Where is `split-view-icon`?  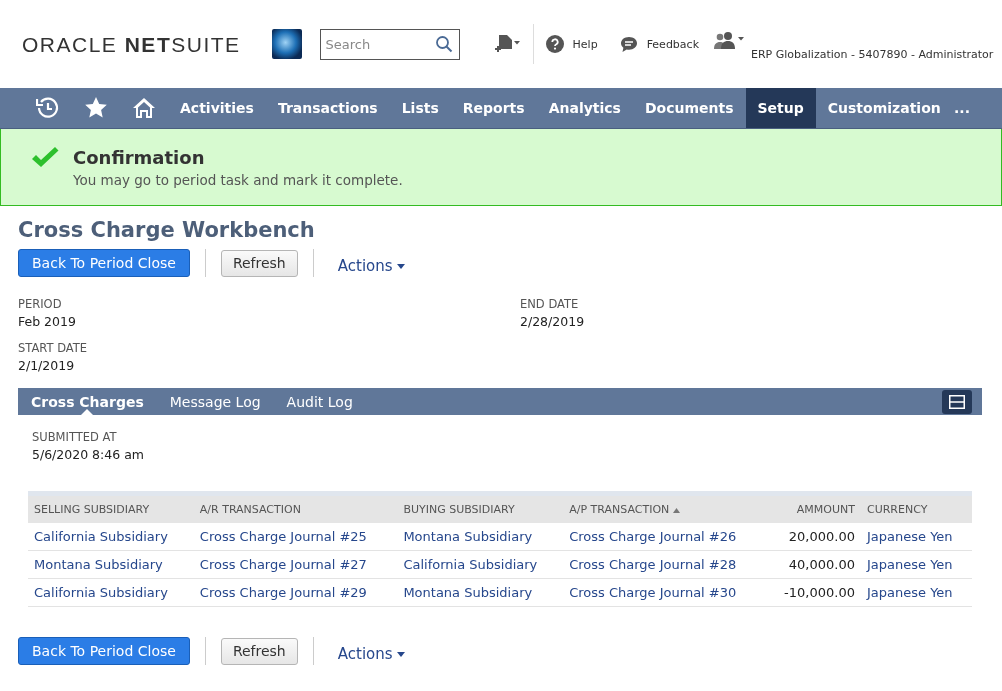
split-view-icon is located at coordinates (957, 401).